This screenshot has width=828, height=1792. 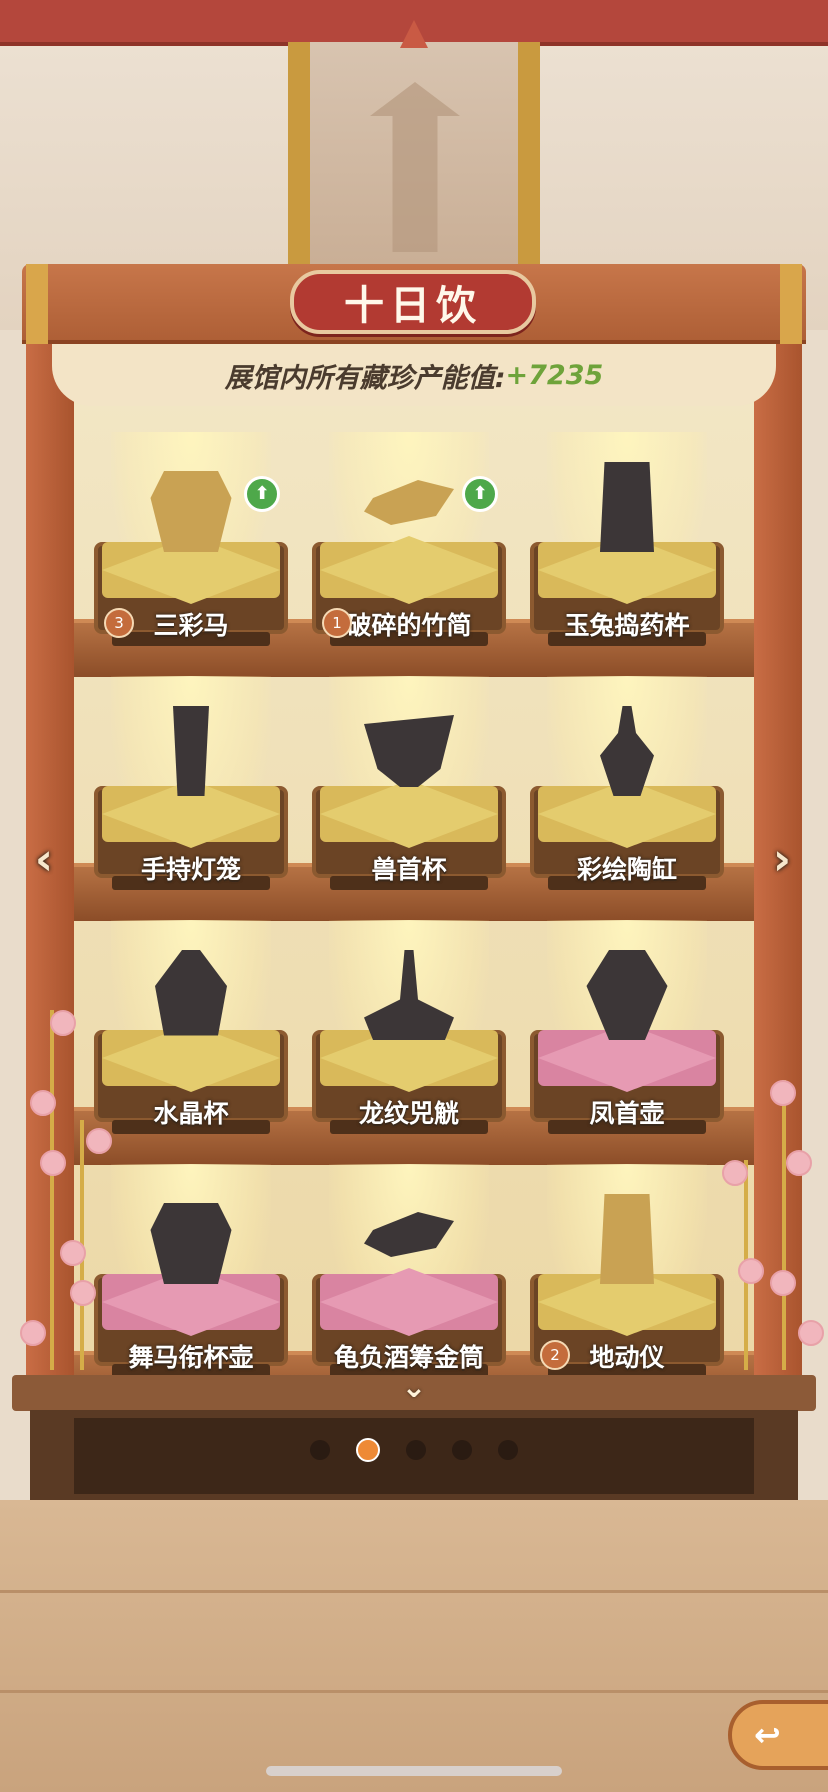 I want to click on collection-slot: 水晶杯, so click(x=191, y=1035).